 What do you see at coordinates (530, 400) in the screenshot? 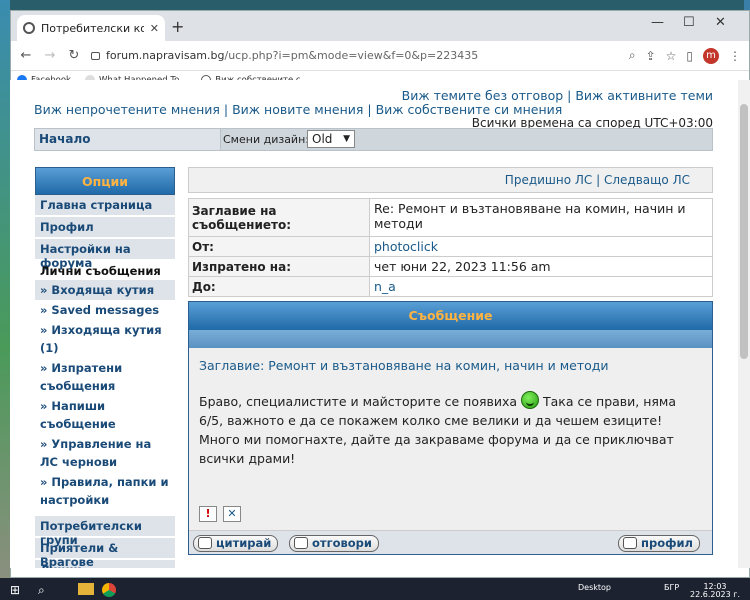
I see `smiley-icon` at bounding box center [530, 400].